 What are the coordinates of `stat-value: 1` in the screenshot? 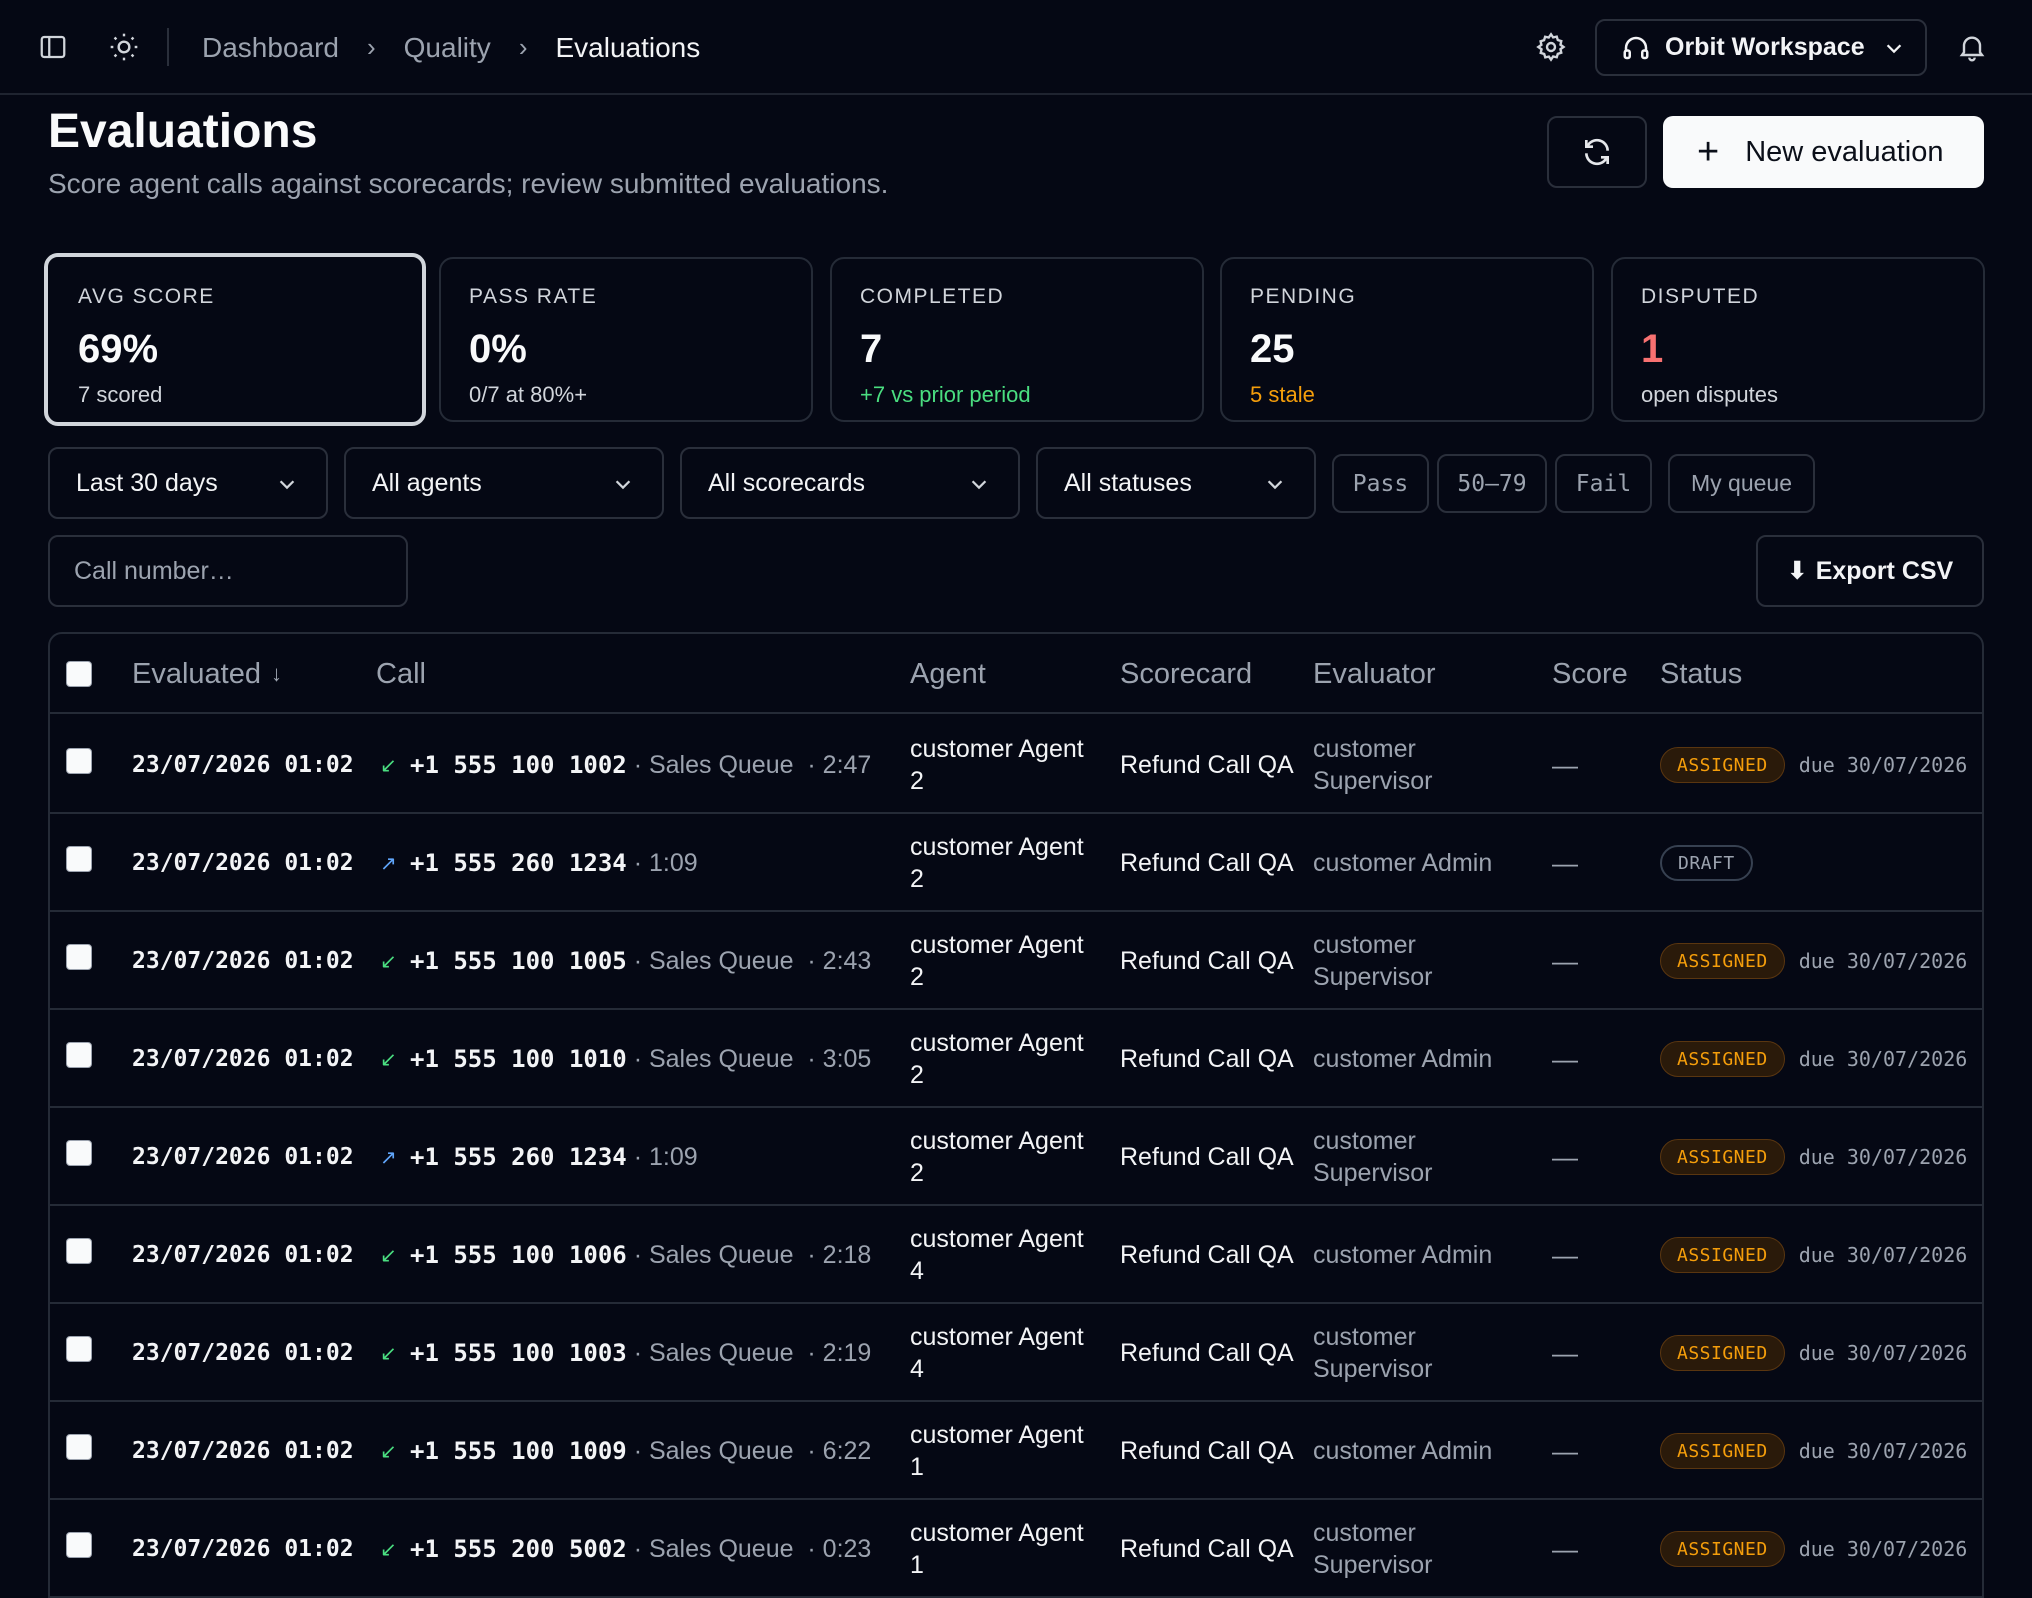 It's located at (1652, 349).